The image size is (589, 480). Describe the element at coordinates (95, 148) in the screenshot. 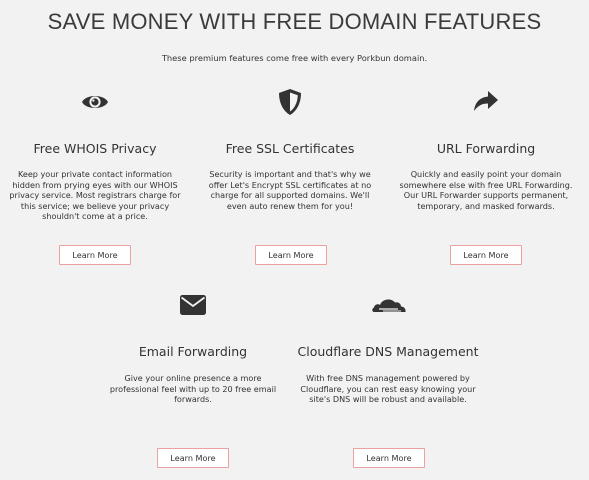

I see `feature-title: Free WHOIS Privacy` at that location.